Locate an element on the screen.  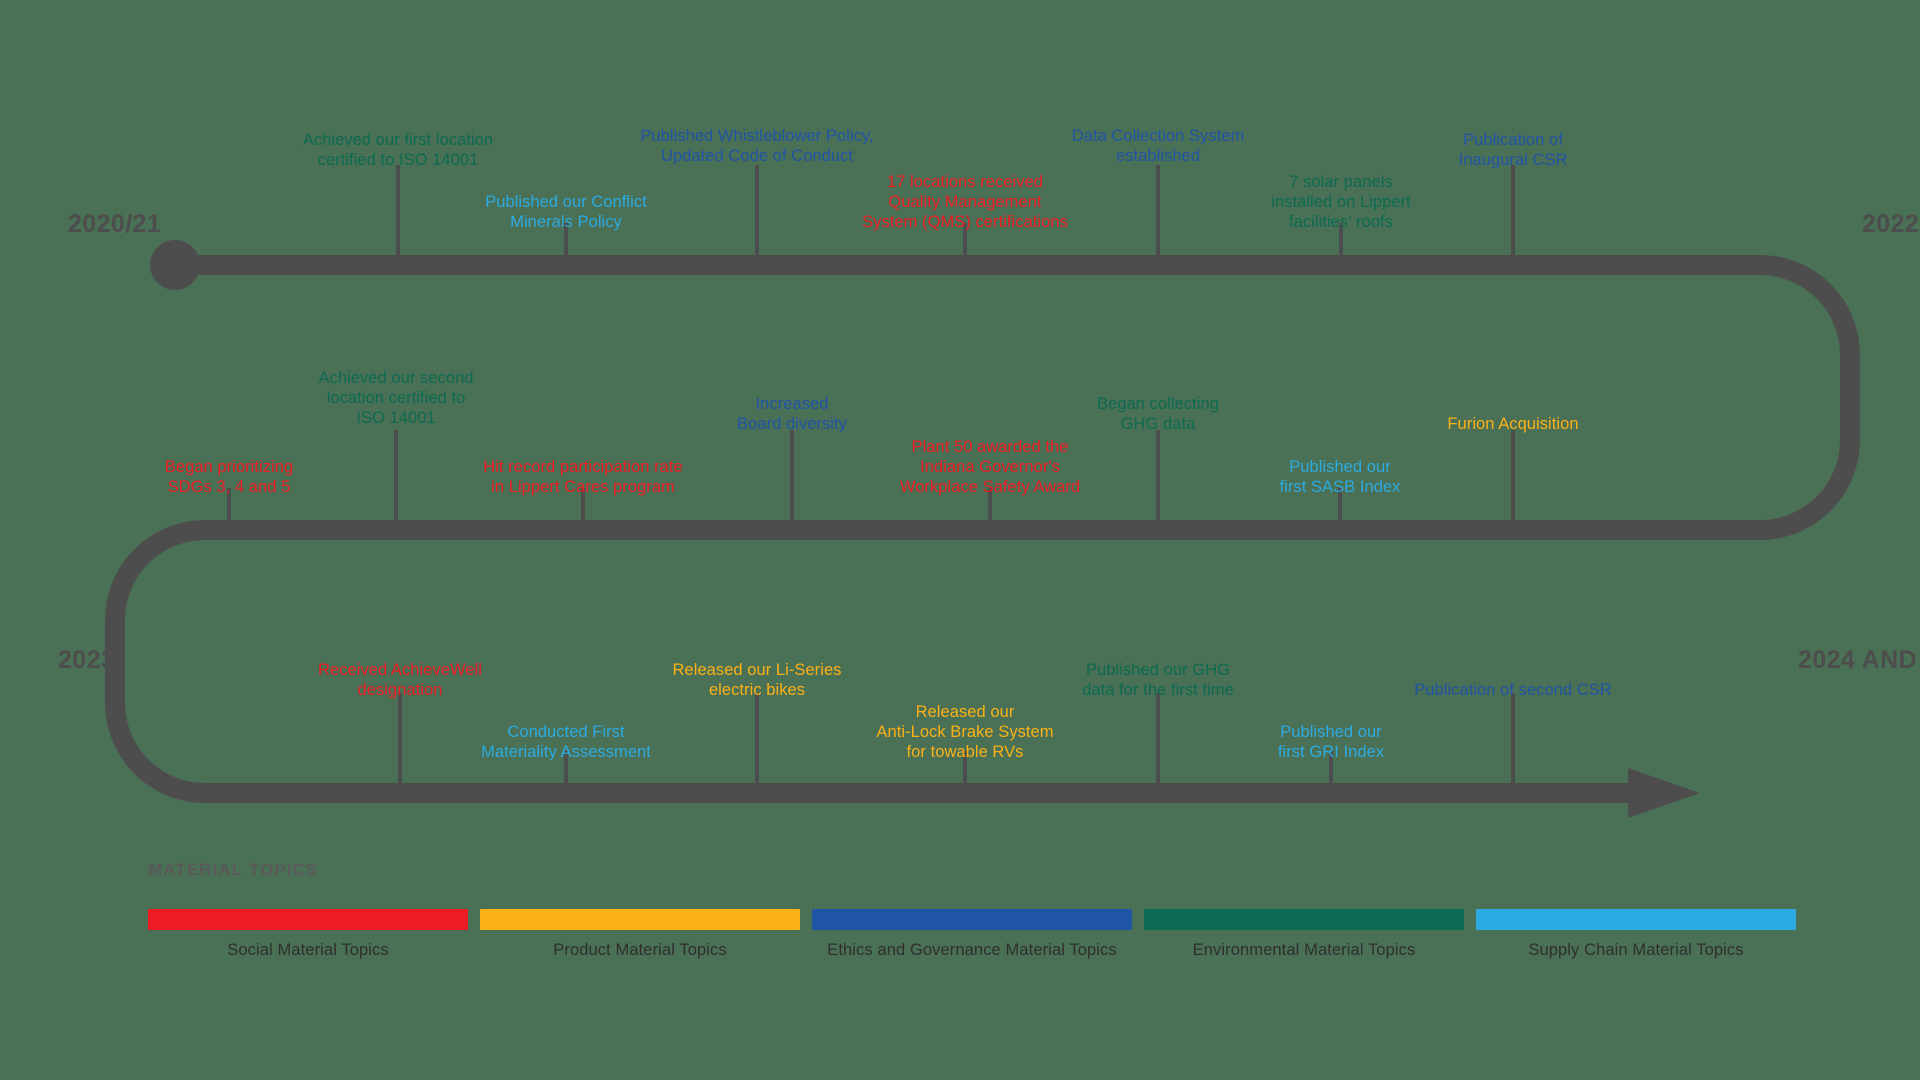
legend-item-2: Ethics and Governance Material Topics is located at coordinates (972, 934).